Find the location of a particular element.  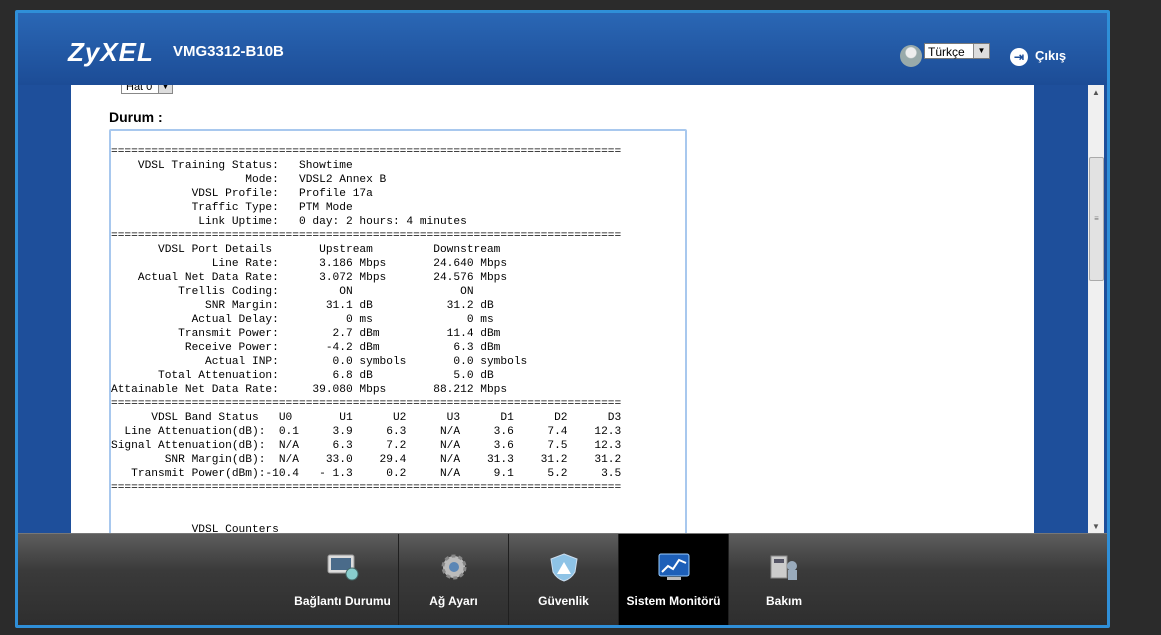

language-value: Türkçe is located at coordinates (946, 52).